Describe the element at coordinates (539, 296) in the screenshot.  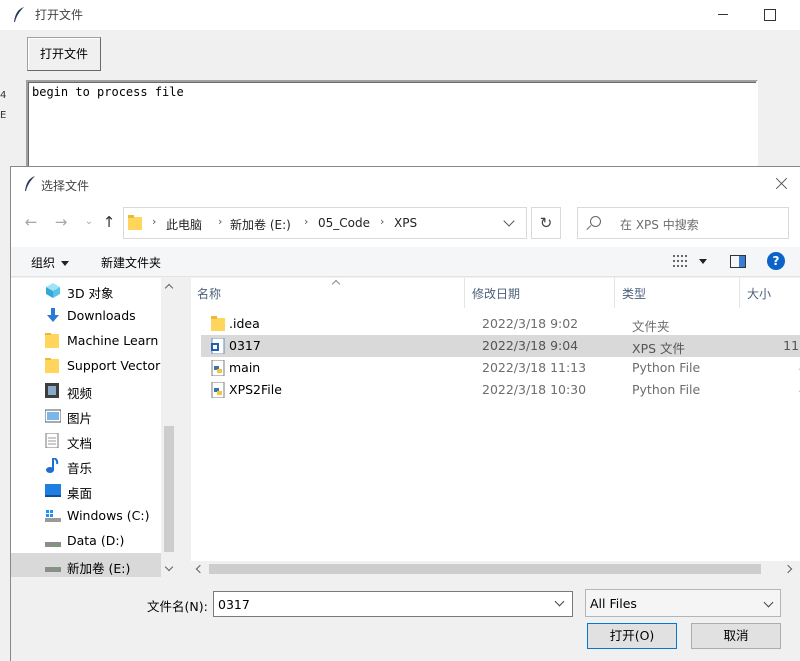
I see `column-header-modified: 修改日期` at that location.